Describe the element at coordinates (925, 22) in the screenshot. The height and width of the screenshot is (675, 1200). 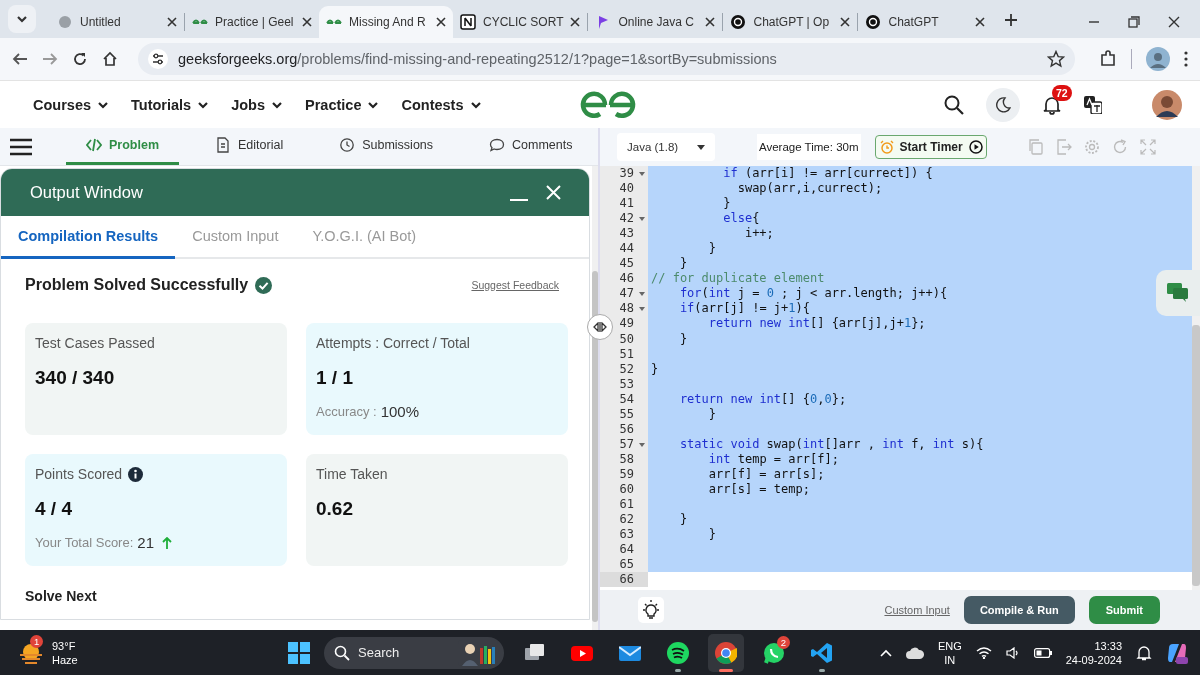
I see `browser-tab: ChatGPT` at that location.